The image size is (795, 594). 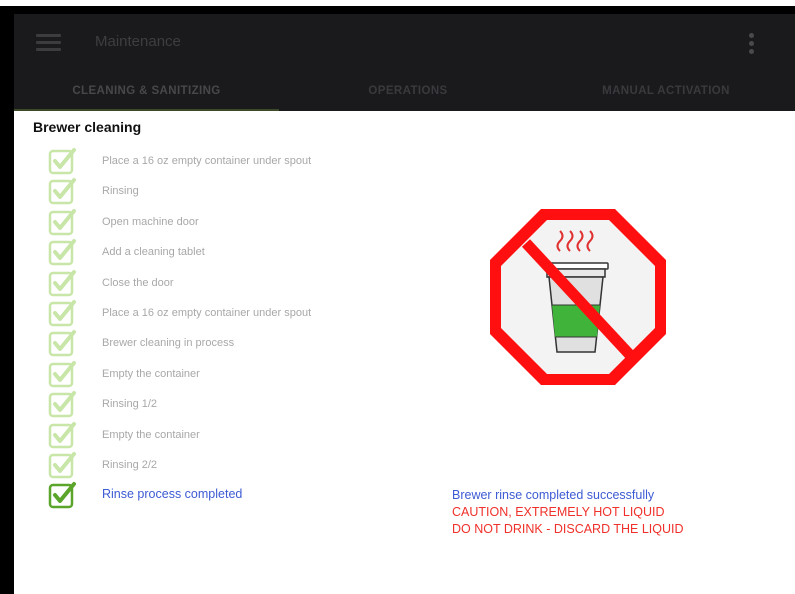 What do you see at coordinates (120, 191) in the screenshot?
I see `step-label: Rinsing` at bounding box center [120, 191].